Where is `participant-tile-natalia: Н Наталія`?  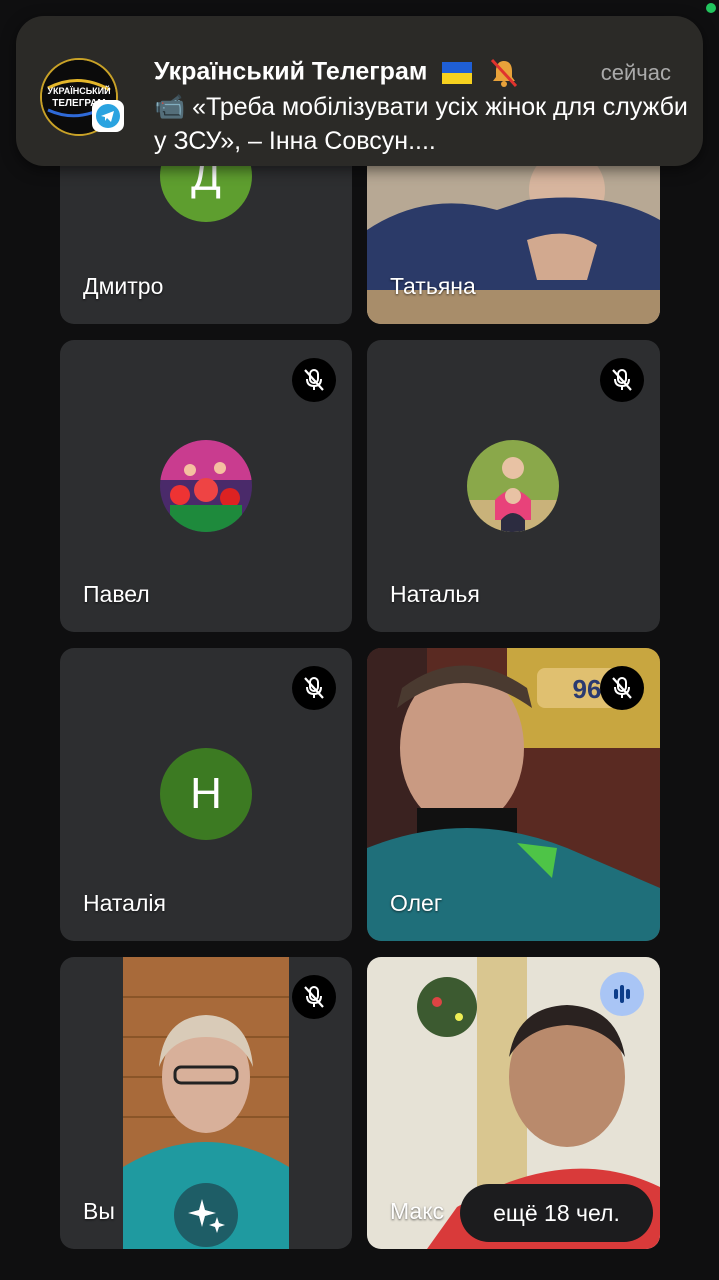
participant-tile-natalia: Н Наталія is located at coordinates (206, 794).